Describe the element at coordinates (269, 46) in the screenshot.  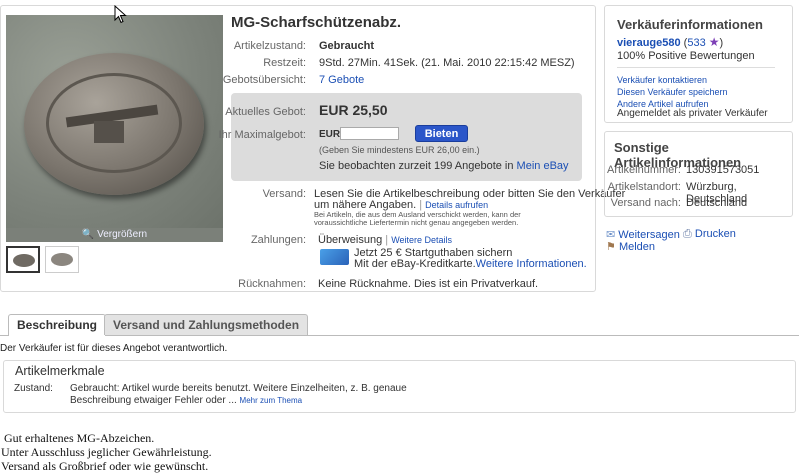
I see `condition-label: Artikelzustand:` at that location.